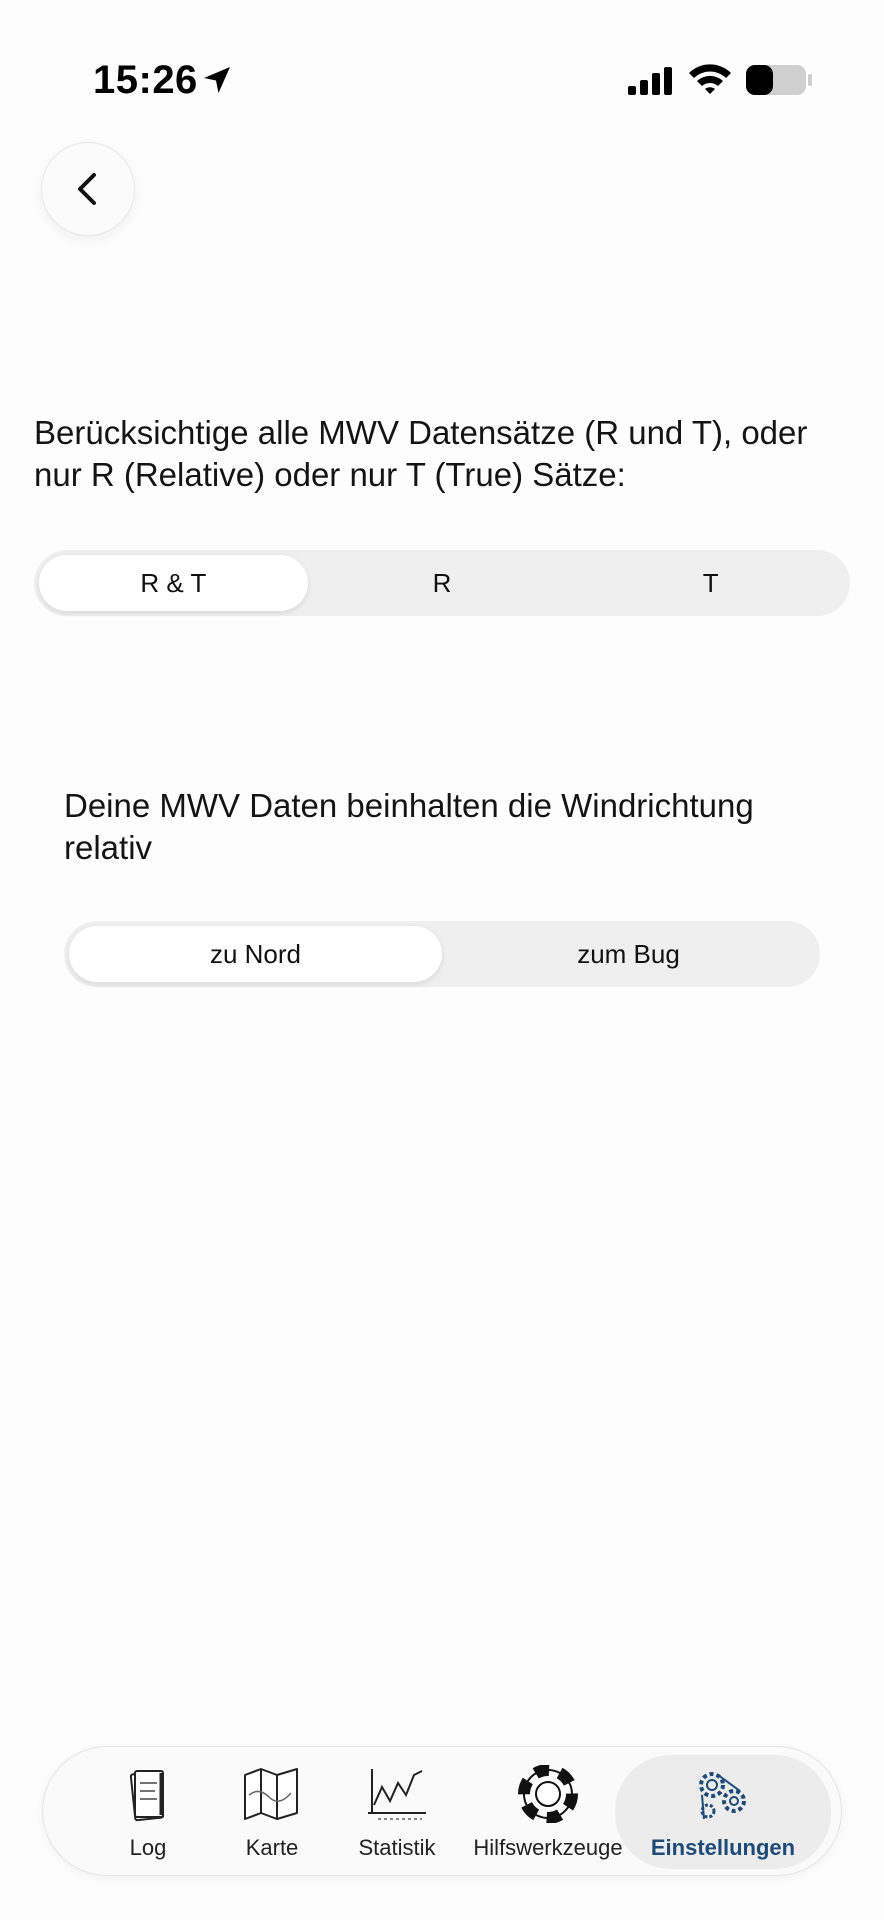 Image resolution: width=884 pixels, height=1920 pixels. What do you see at coordinates (710, 583) in the screenshot?
I see `segment-t: T` at bounding box center [710, 583].